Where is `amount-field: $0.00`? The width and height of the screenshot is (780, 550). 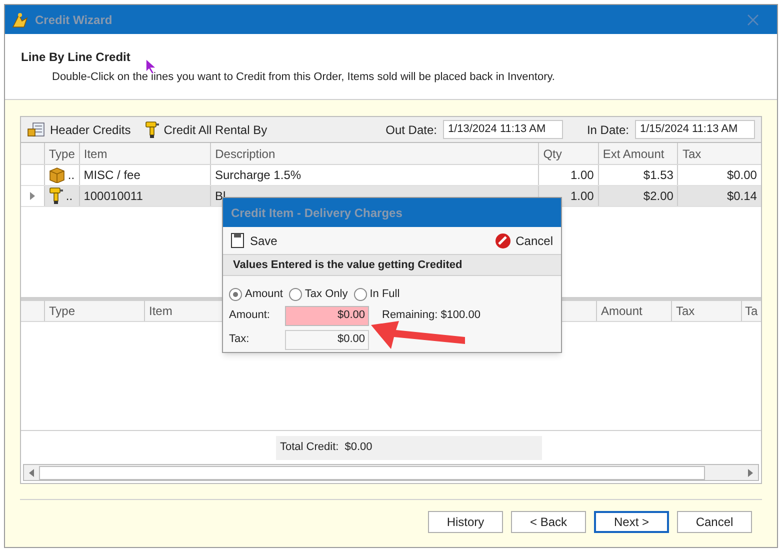
amount-field: $0.00 is located at coordinates (327, 316).